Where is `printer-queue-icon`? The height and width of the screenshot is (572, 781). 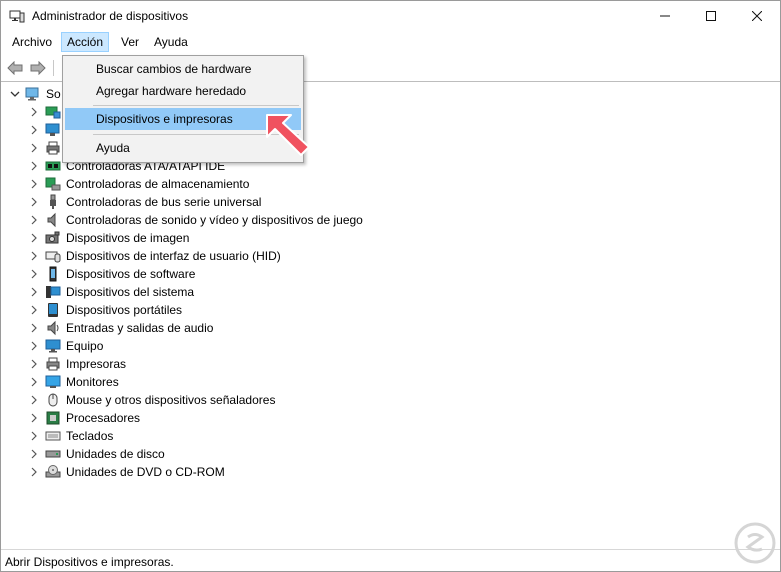 printer-queue-icon is located at coordinates (53, 148).